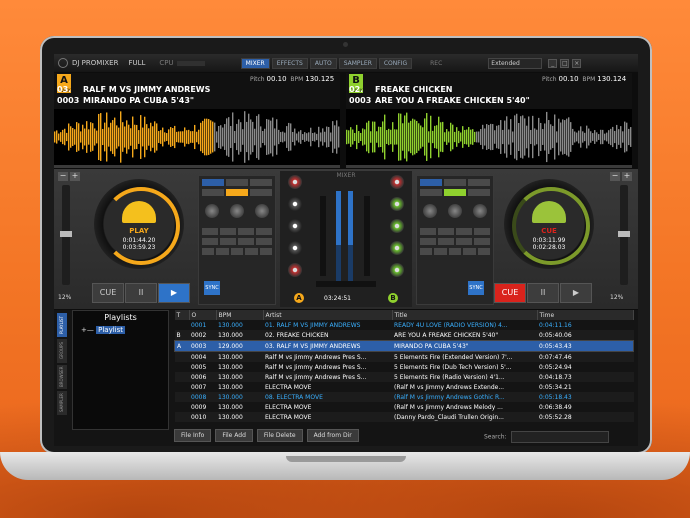 The width and height of the screenshot is (690, 518). Describe the element at coordinates (367, 236) in the screenshot. I see `mixer-b-volume-fader` at that location.